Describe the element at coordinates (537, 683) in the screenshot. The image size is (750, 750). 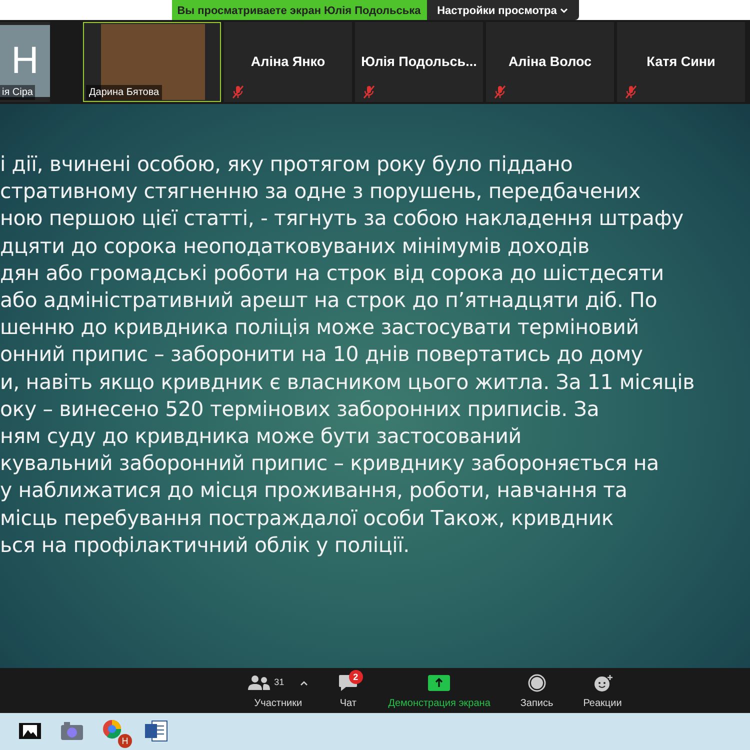
I see `record-icon` at that location.